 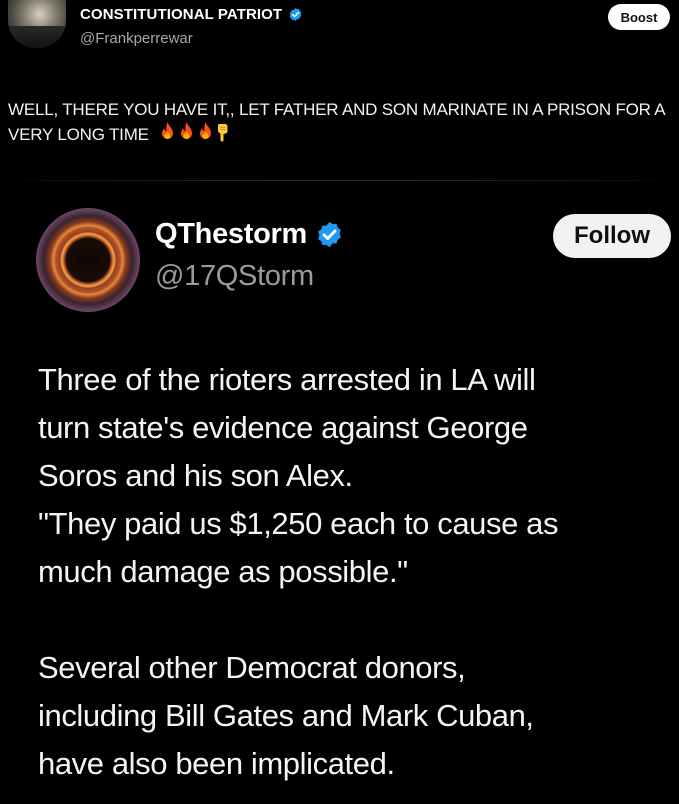 What do you see at coordinates (287, 379) in the screenshot?
I see `quoted-line: Three of the rioters arrested in LA will` at bounding box center [287, 379].